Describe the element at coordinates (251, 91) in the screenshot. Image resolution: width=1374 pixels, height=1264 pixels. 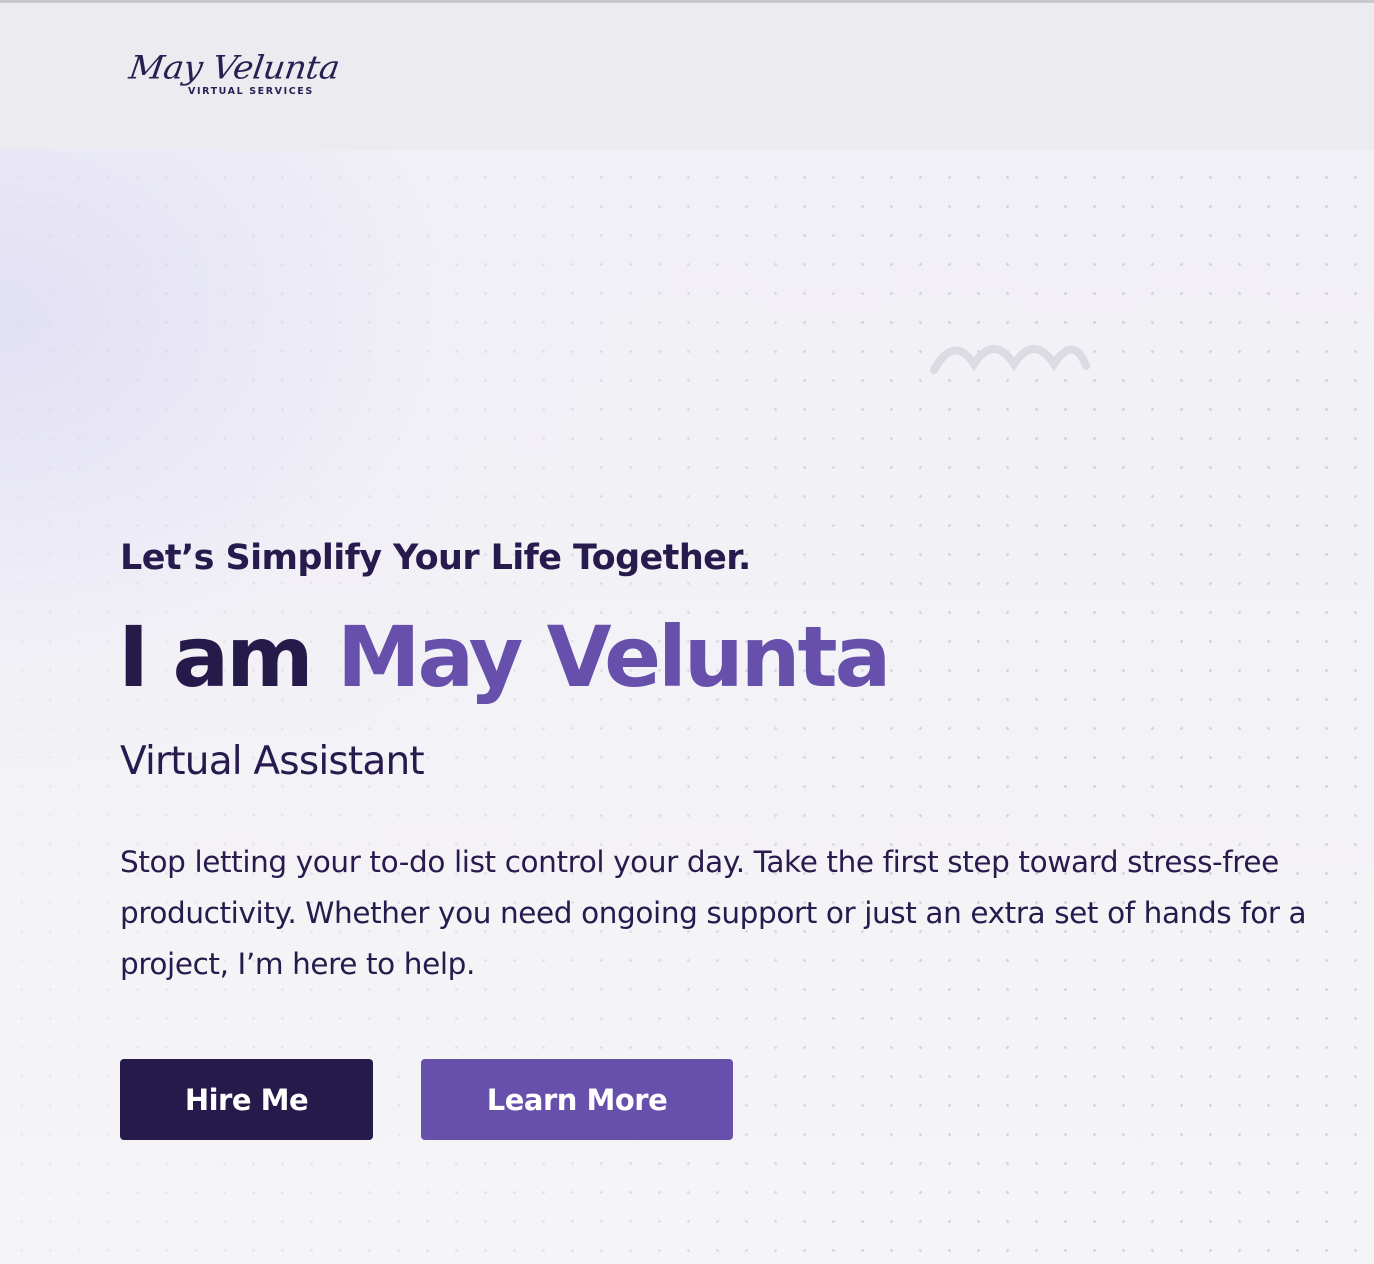
I see `logo-subtitle: VIRTUAL SERVICES` at that location.